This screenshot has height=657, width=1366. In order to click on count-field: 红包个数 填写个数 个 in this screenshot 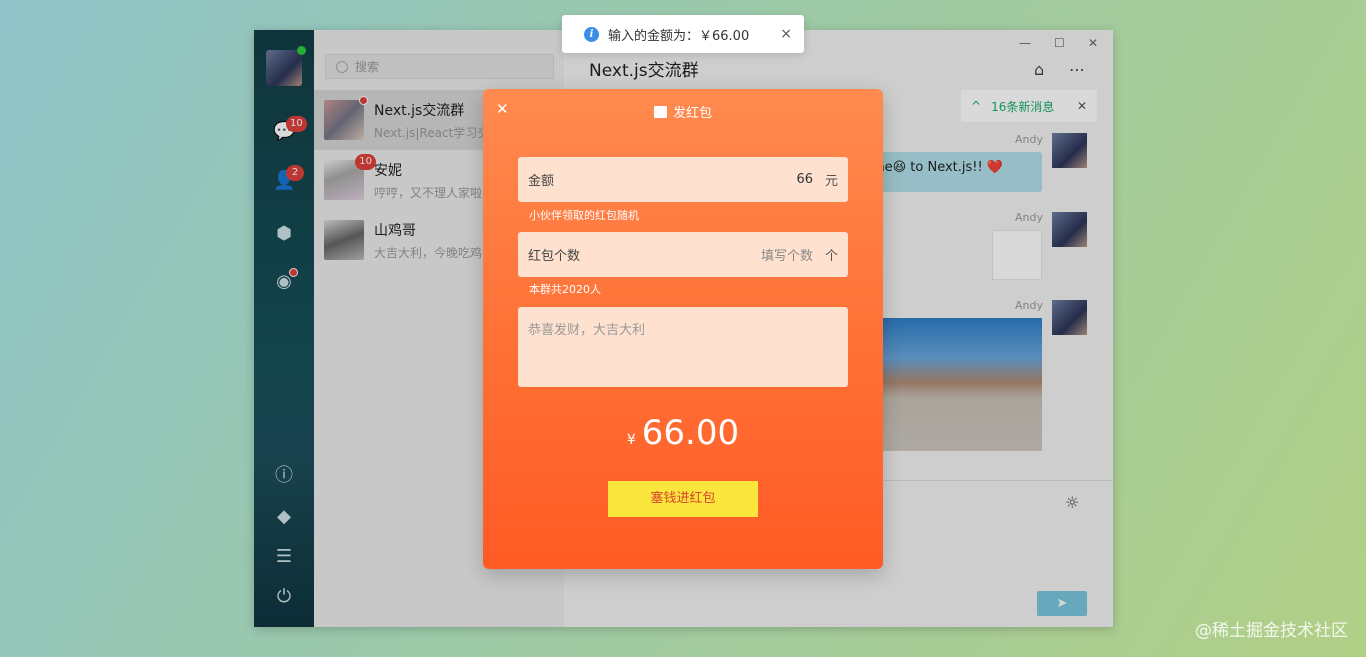, I will do `click(683, 254)`.